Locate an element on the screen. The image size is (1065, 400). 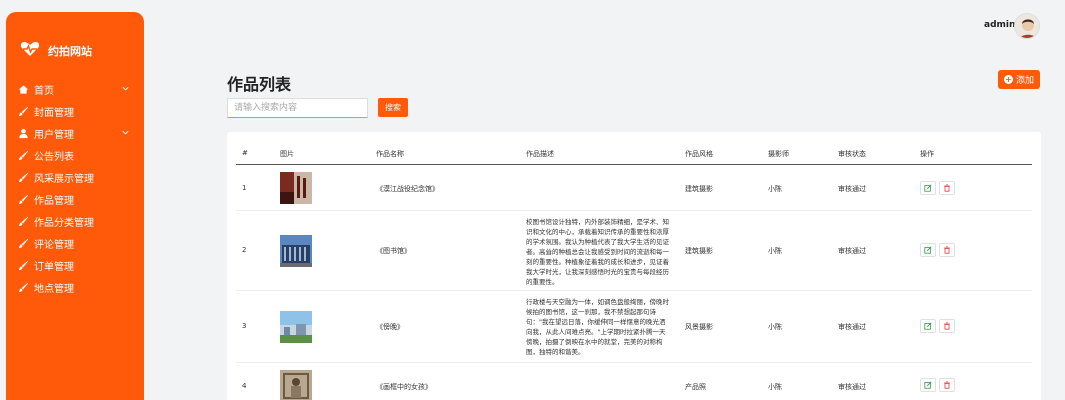
col-style: 作品风格 is located at coordinates (699, 154).